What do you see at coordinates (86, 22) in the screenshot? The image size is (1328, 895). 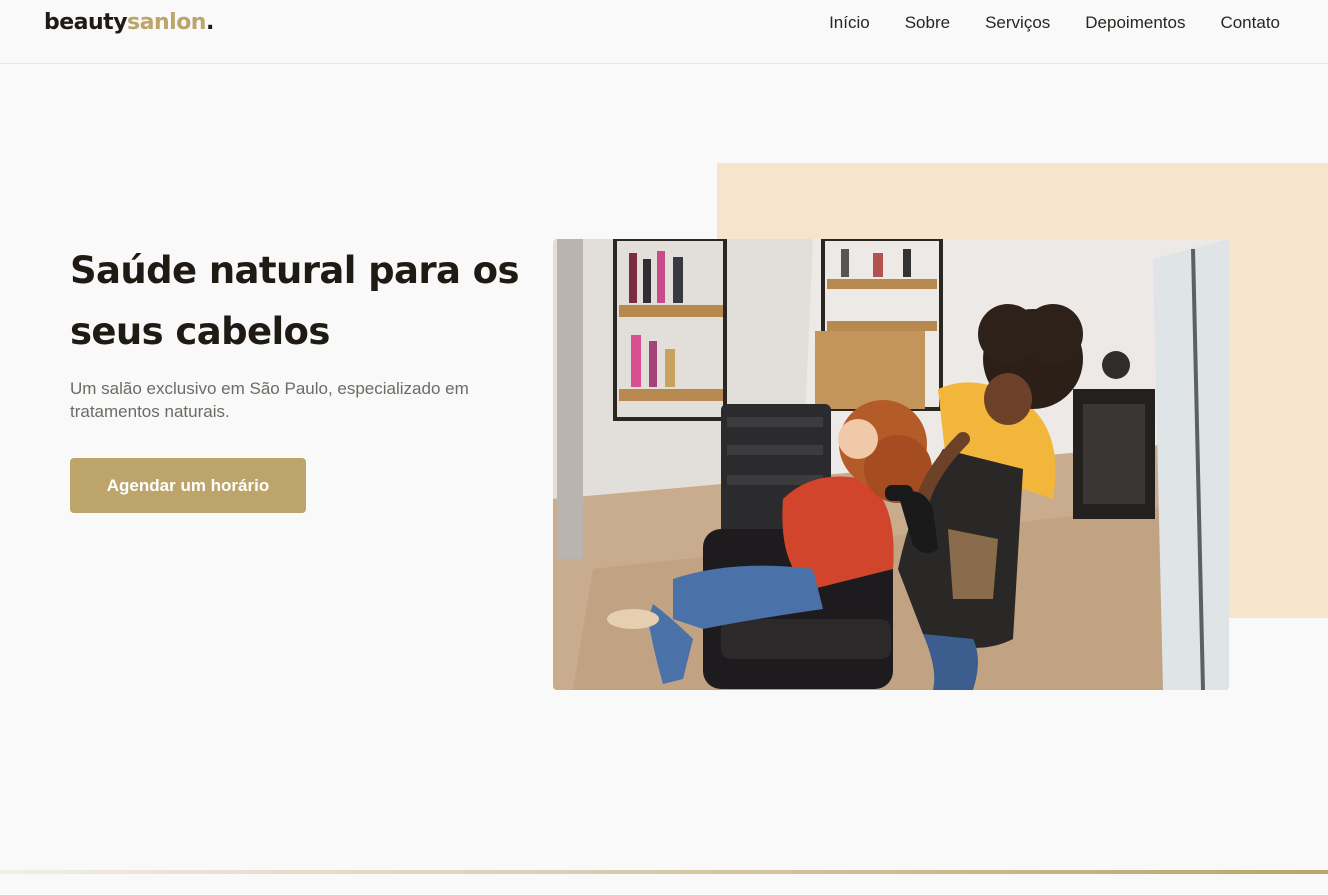 I see `brand-name-part1: beauty` at bounding box center [86, 22].